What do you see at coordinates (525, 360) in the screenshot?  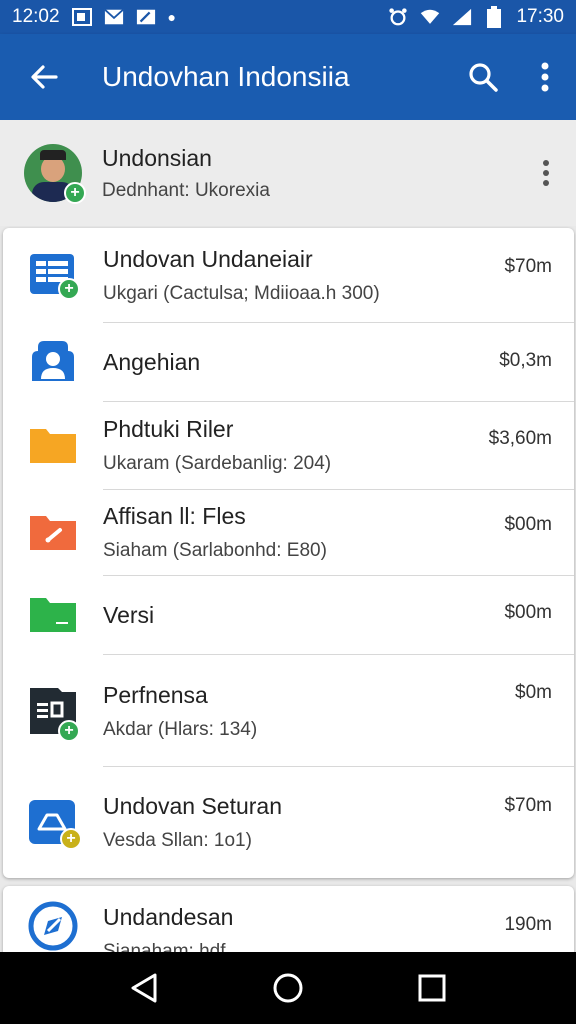 I see `item-size: $0,3m` at bounding box center [525, 360].